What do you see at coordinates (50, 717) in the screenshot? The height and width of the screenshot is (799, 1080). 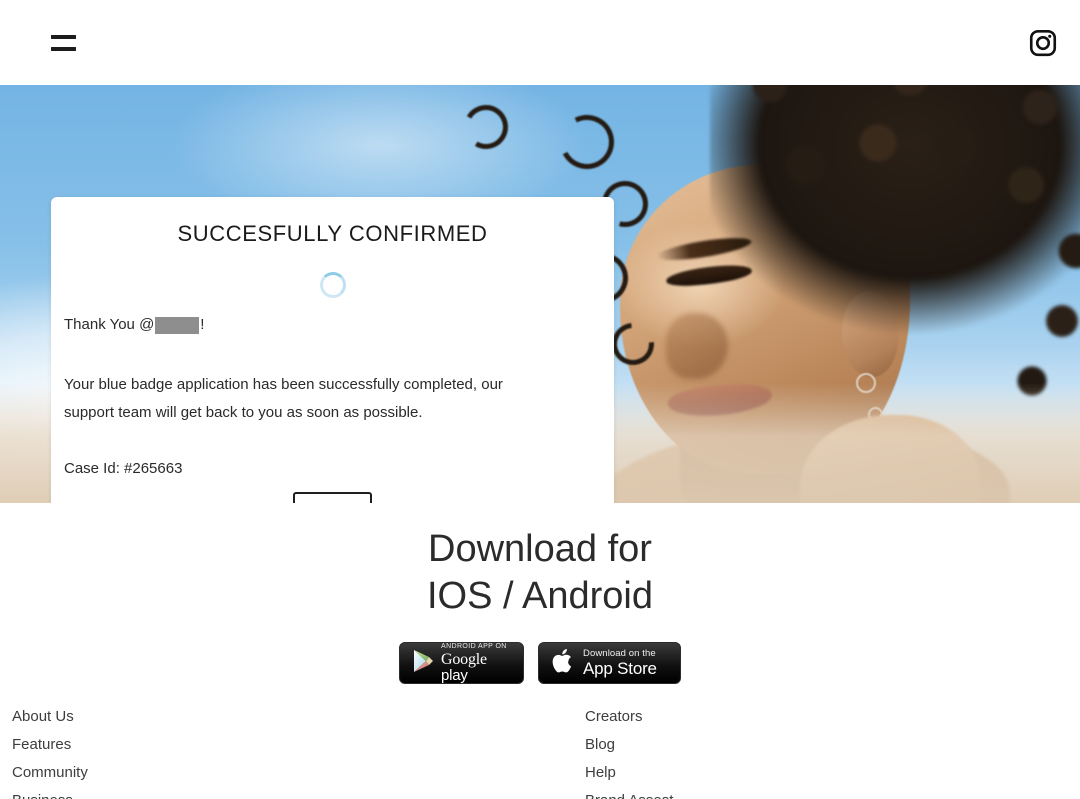 I see `footer-link-about-us: About Us` at bounding box center [50, 717].